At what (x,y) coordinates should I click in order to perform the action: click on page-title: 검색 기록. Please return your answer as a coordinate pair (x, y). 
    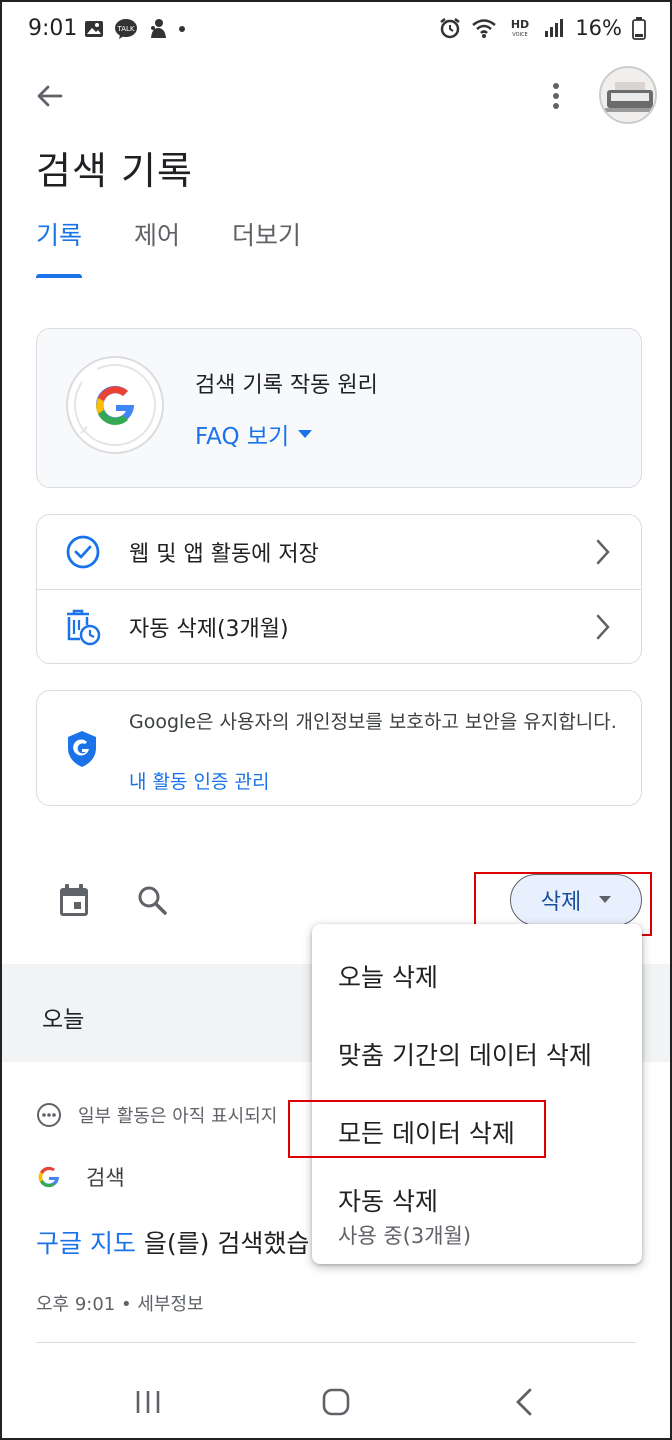
    Looking at the image, I should click on (114, 171).